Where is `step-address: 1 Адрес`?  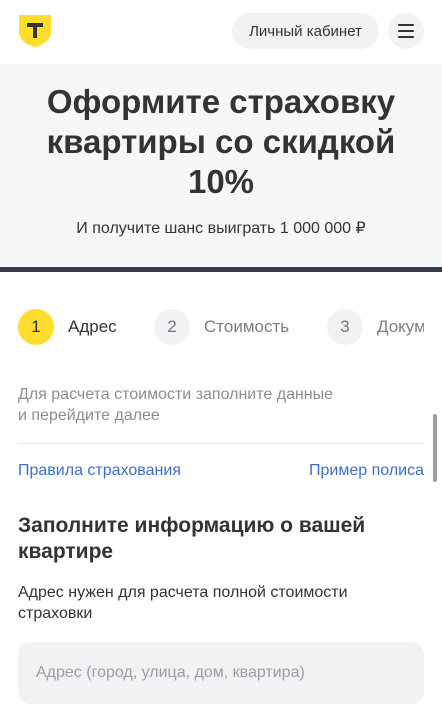
step-address: 1 Адрес is located at coordinates (67, 327).